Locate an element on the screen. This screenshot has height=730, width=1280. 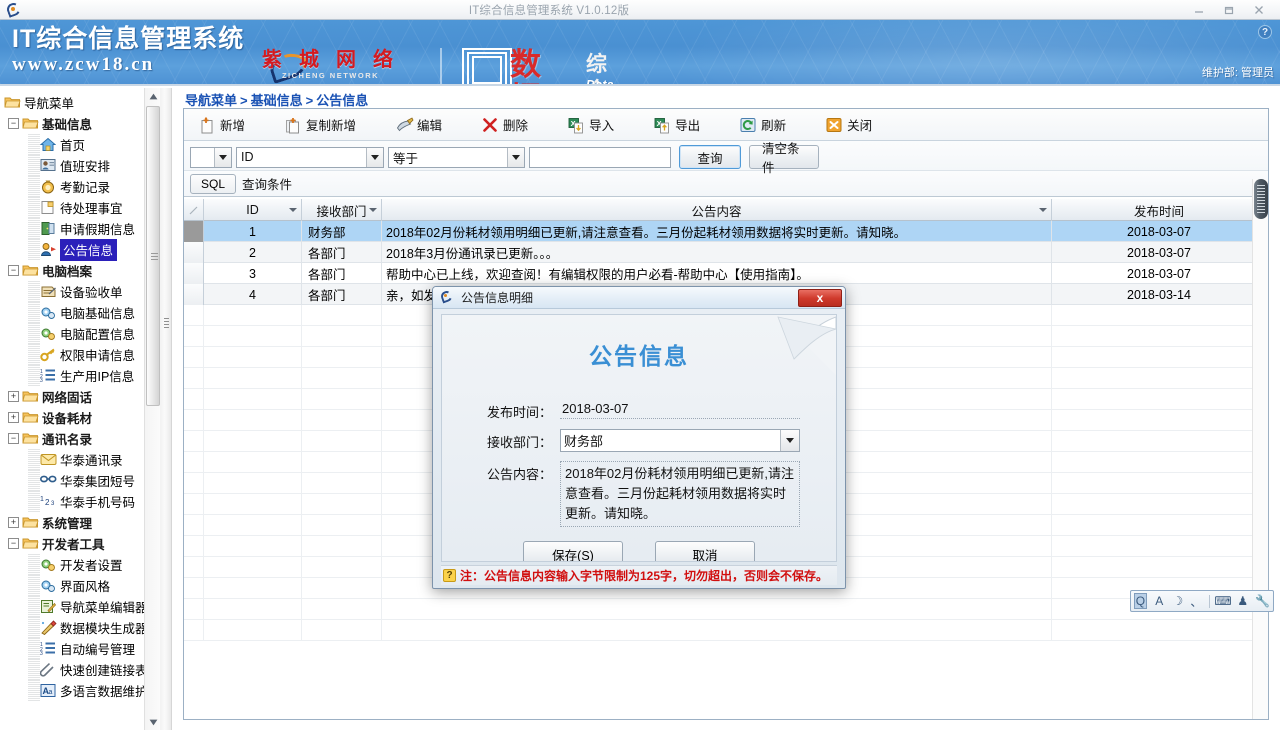
sidebar-item-1-0: 设备验收单 is located at coordinates (80, 291).